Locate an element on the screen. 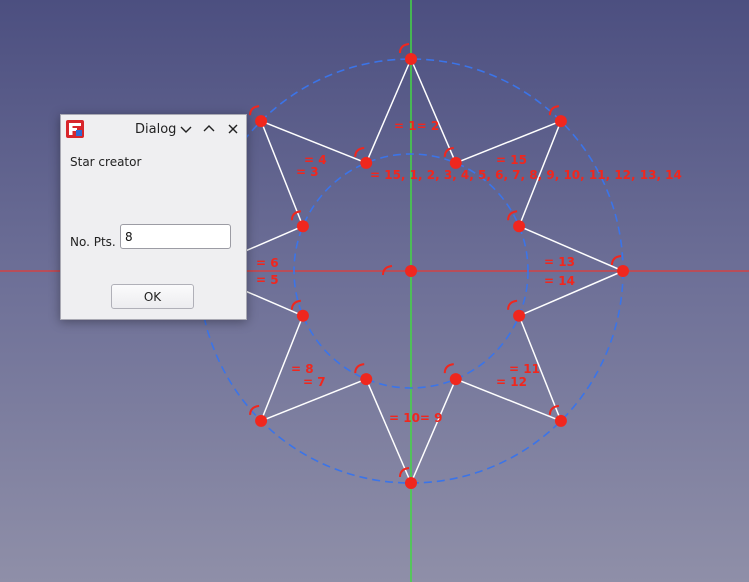  constraint-label: = 13 is located at coordinates (559, 262).